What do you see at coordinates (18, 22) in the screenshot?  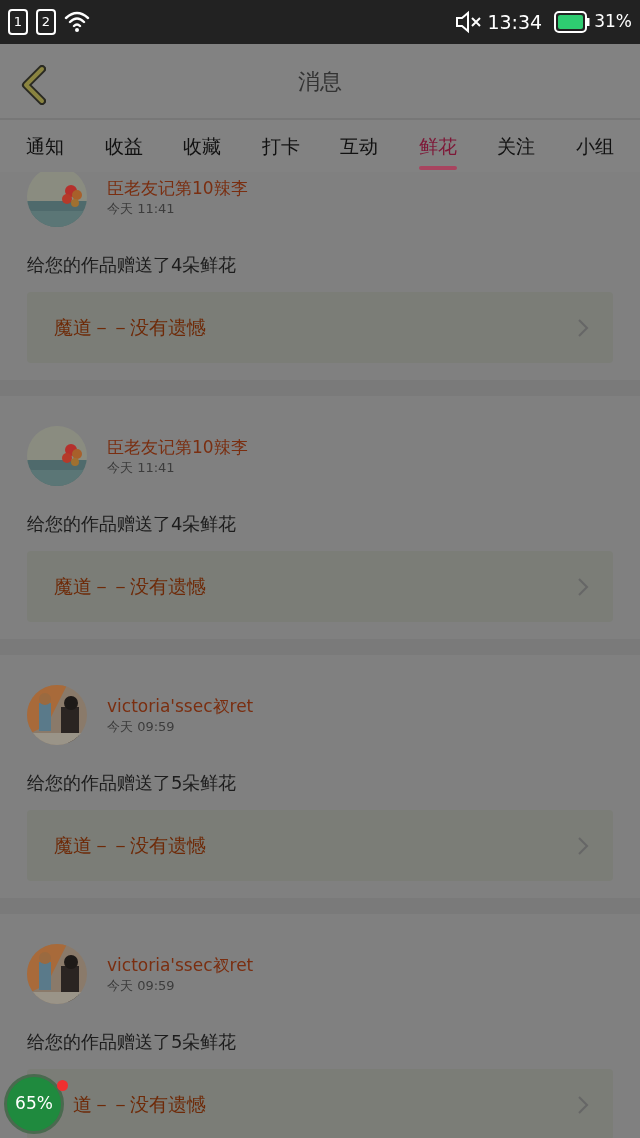 I see `sim-icon: 1` at bounding box center [18, 22].